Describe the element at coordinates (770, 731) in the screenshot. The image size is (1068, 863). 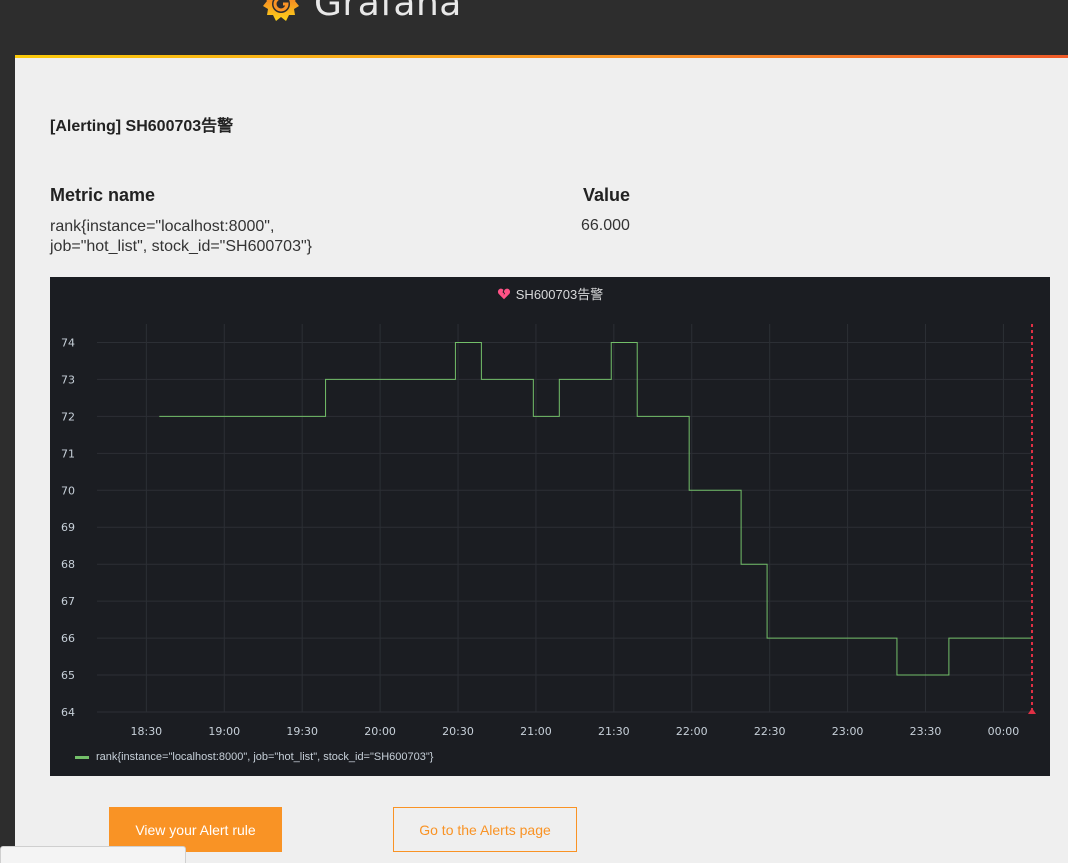
I see `x-tick-label: 22:30` at that location.